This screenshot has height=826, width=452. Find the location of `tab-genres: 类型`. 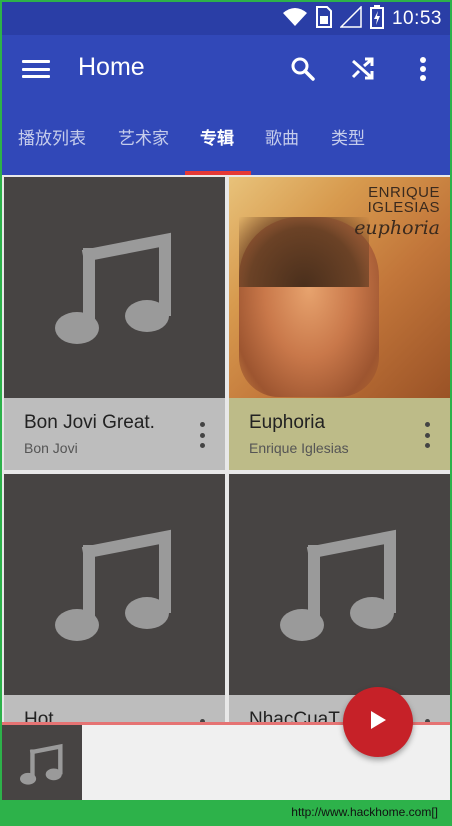

tab-genres: 类型 is located at coordinates (348, 149).